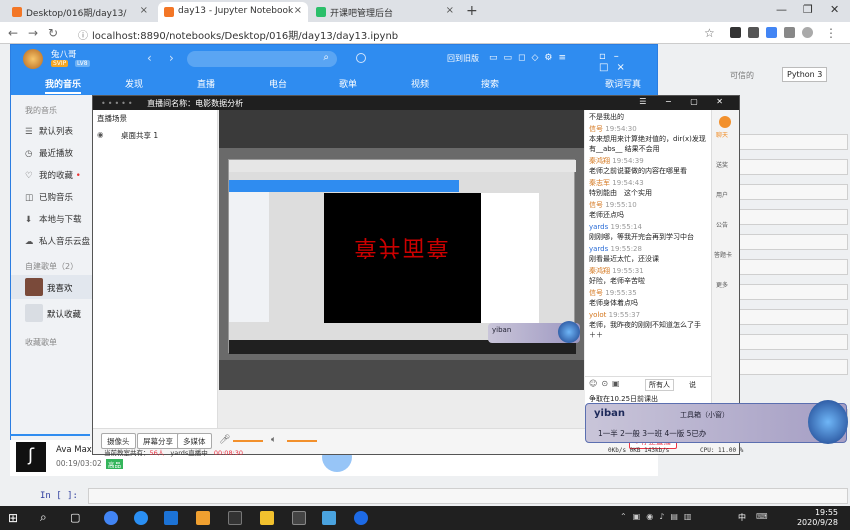  Describe the element at coordinates (53, 219) in the screenshot. I see `sidebar-item-local: ⬇ 本地与下载` at that location.